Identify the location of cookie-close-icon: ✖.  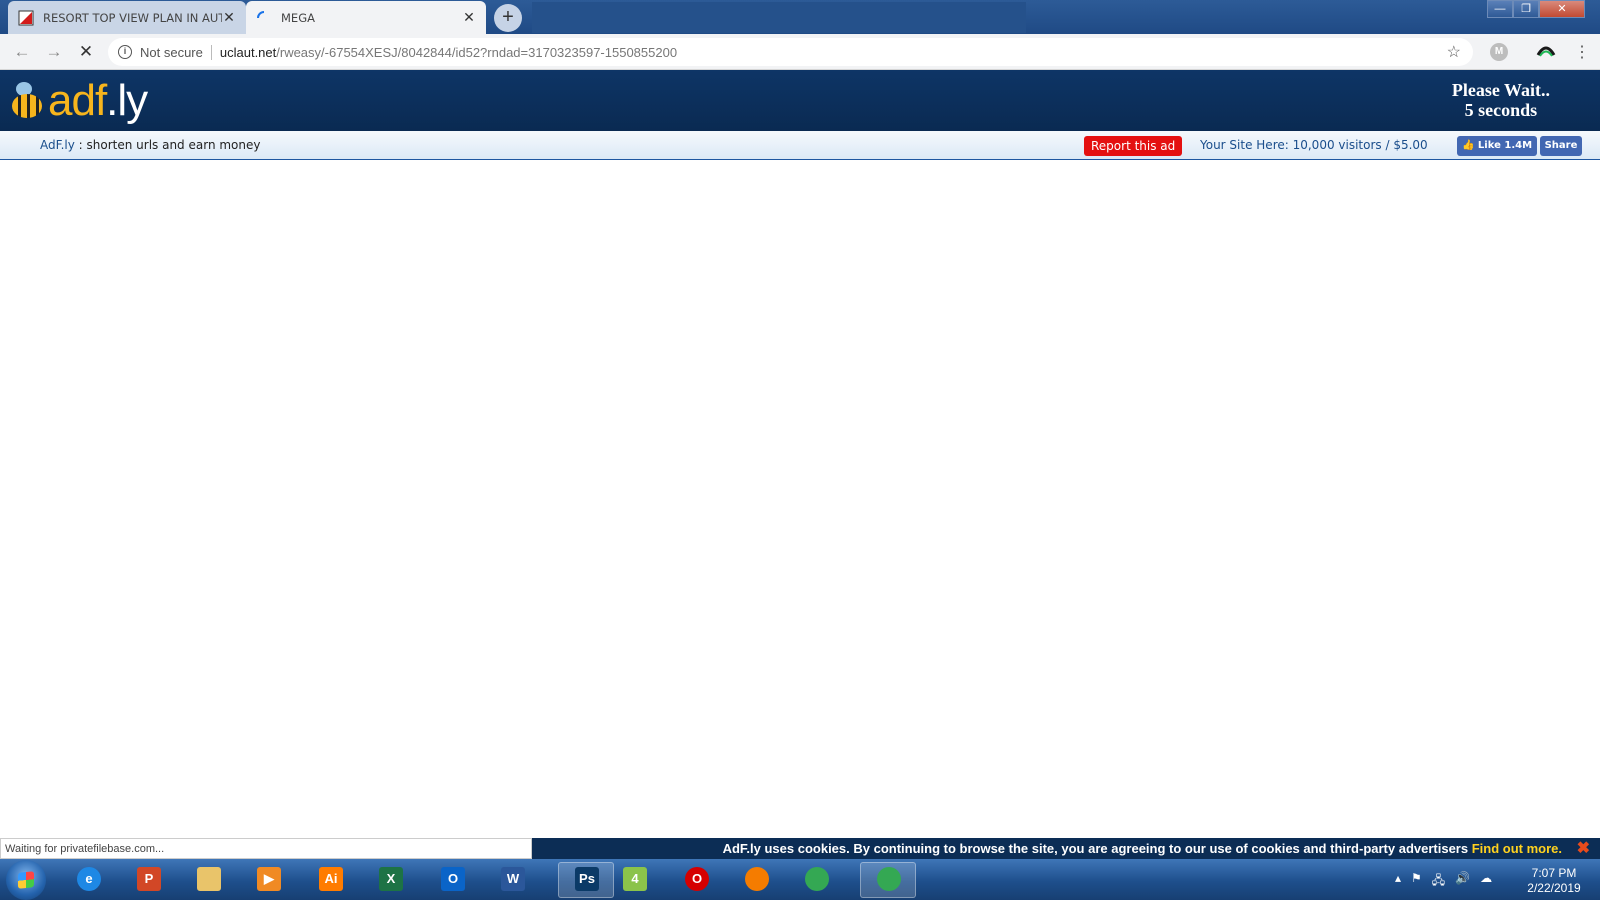
(1583, 848).